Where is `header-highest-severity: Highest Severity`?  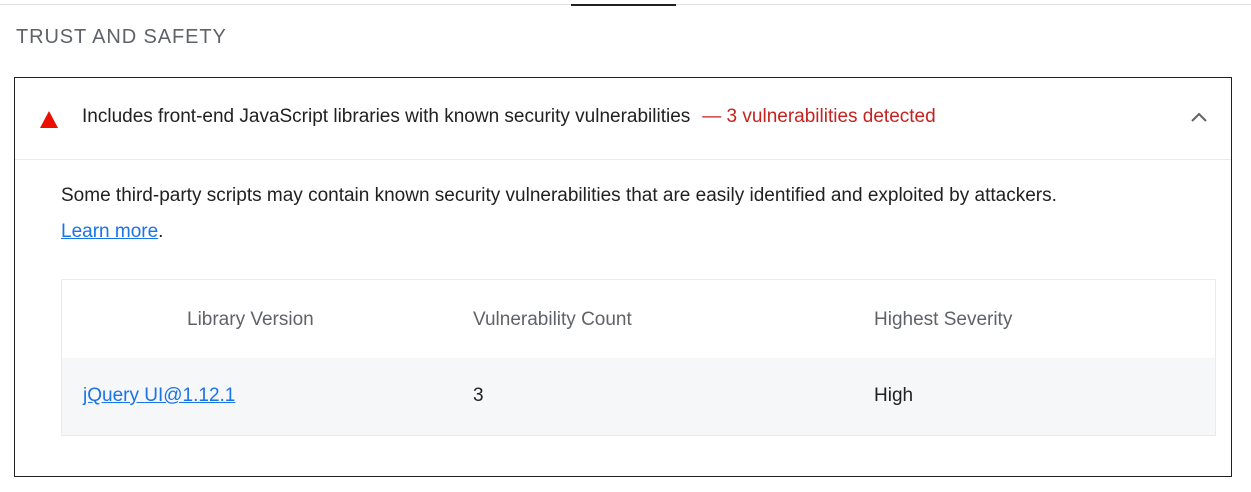 header-highest-severity: Highest Severity is located at coordinates (943, 319).